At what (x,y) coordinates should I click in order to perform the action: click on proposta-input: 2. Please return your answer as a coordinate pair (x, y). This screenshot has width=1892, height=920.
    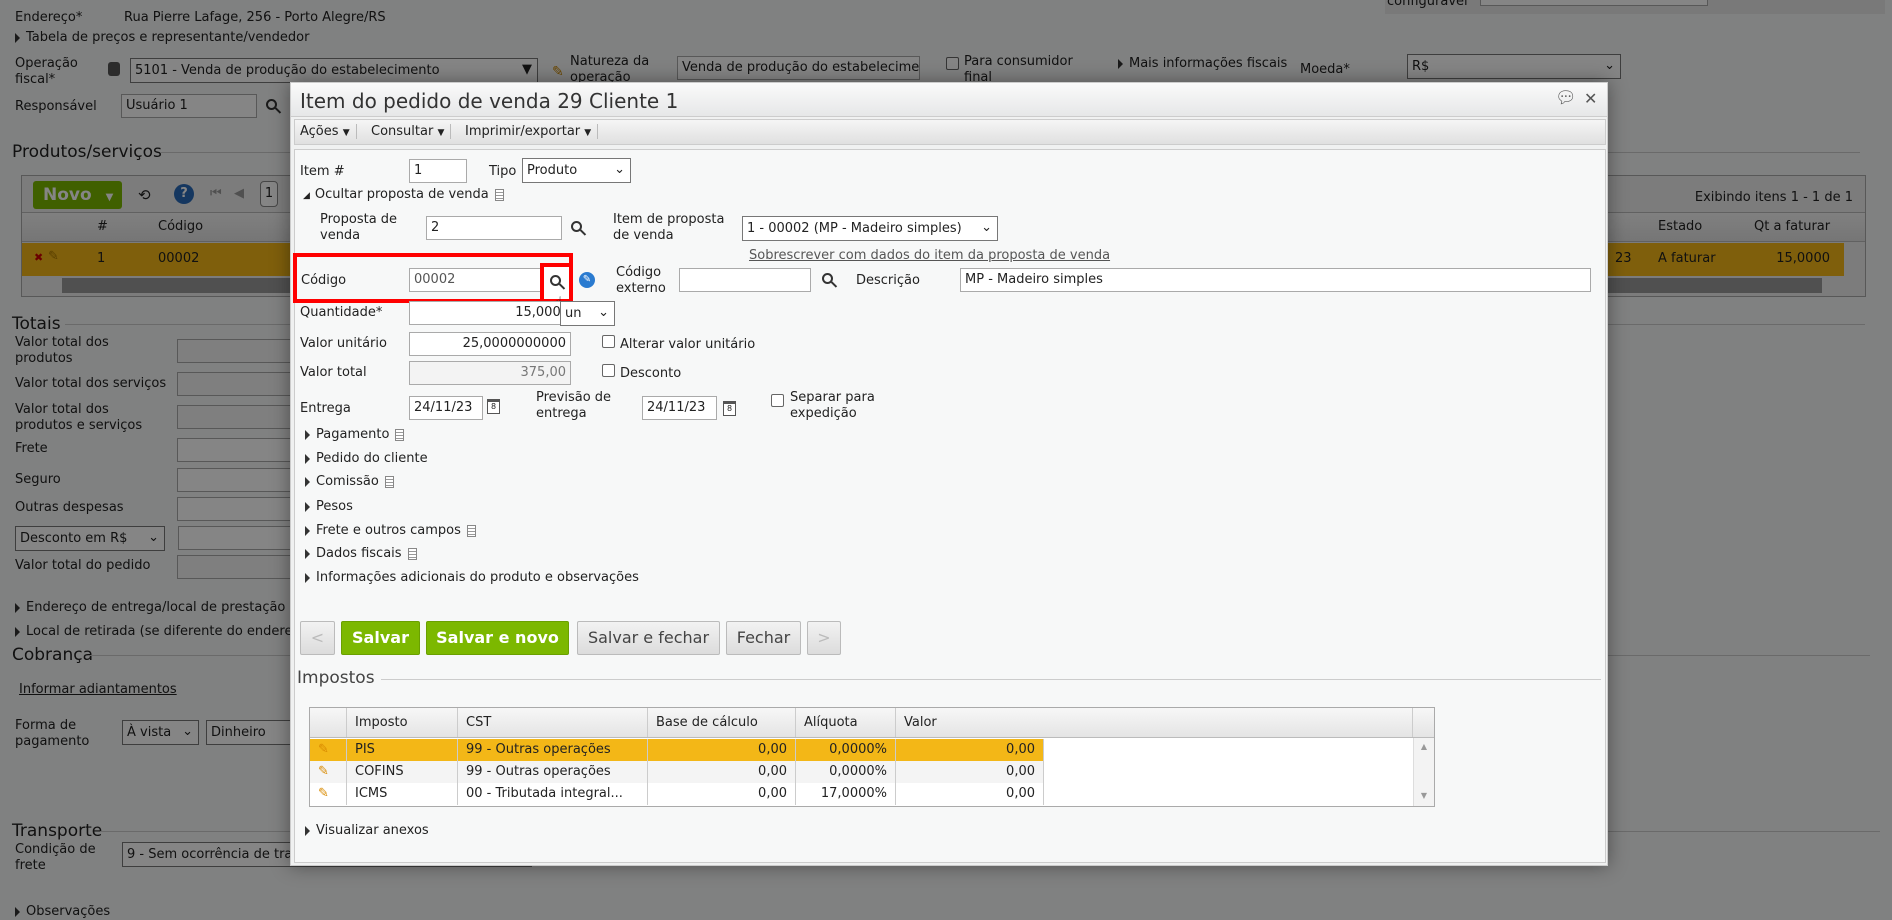
    Looking at the image, I should click on (494, 228).